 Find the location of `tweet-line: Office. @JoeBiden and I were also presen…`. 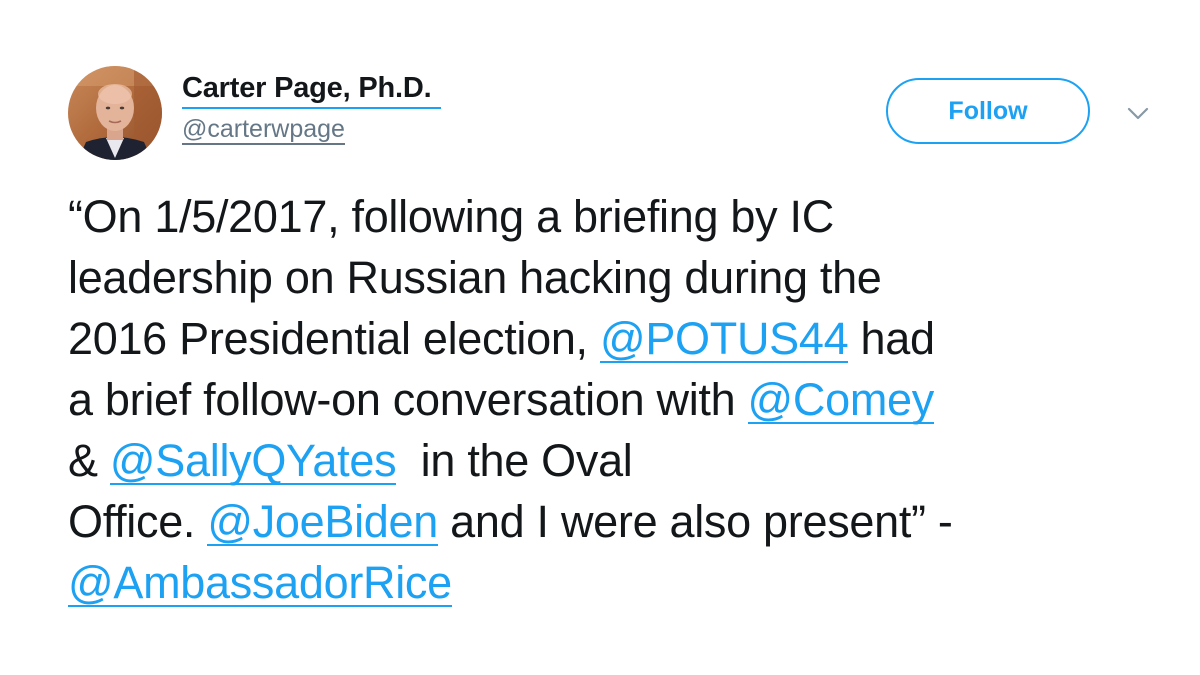

tweet-line: Office. @JoeBiden and I were also presen… is located at coordinates (618, 521).